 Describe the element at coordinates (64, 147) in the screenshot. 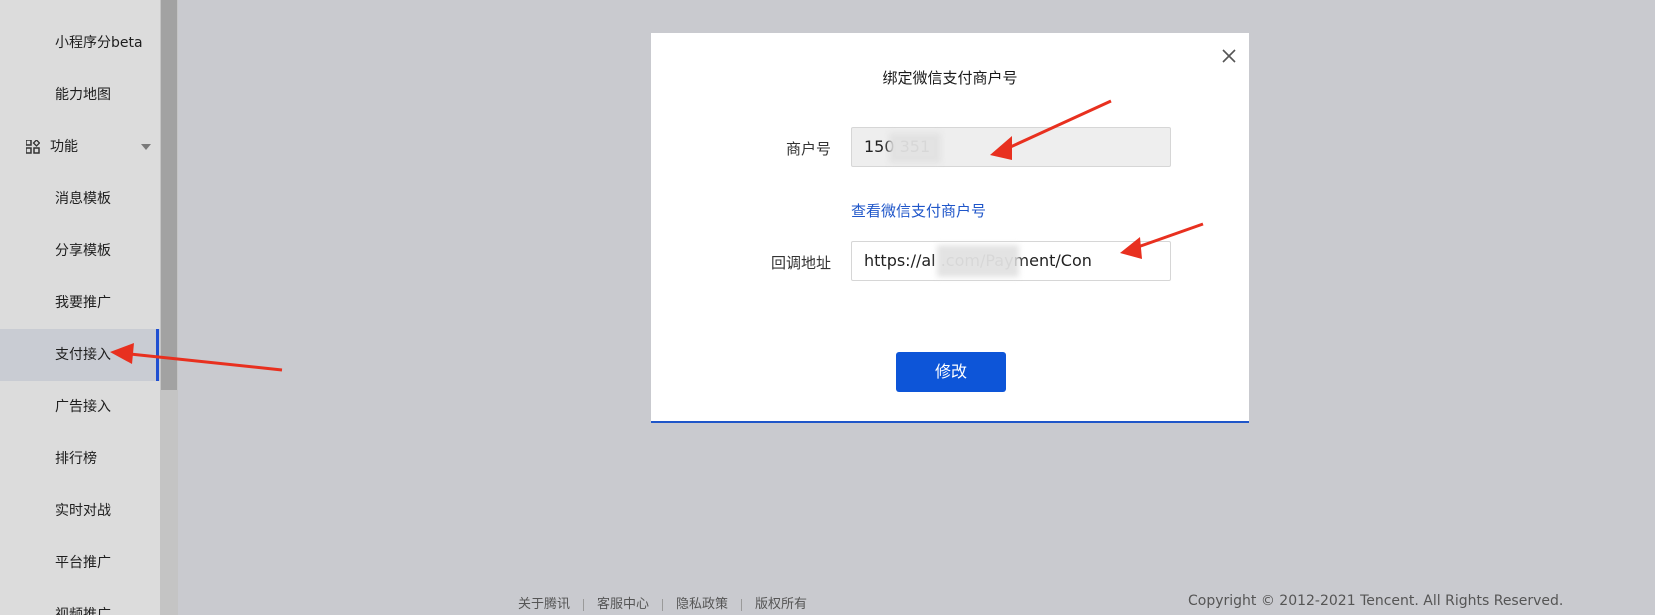

I see `sidebar-group-label: 功能` at that location.